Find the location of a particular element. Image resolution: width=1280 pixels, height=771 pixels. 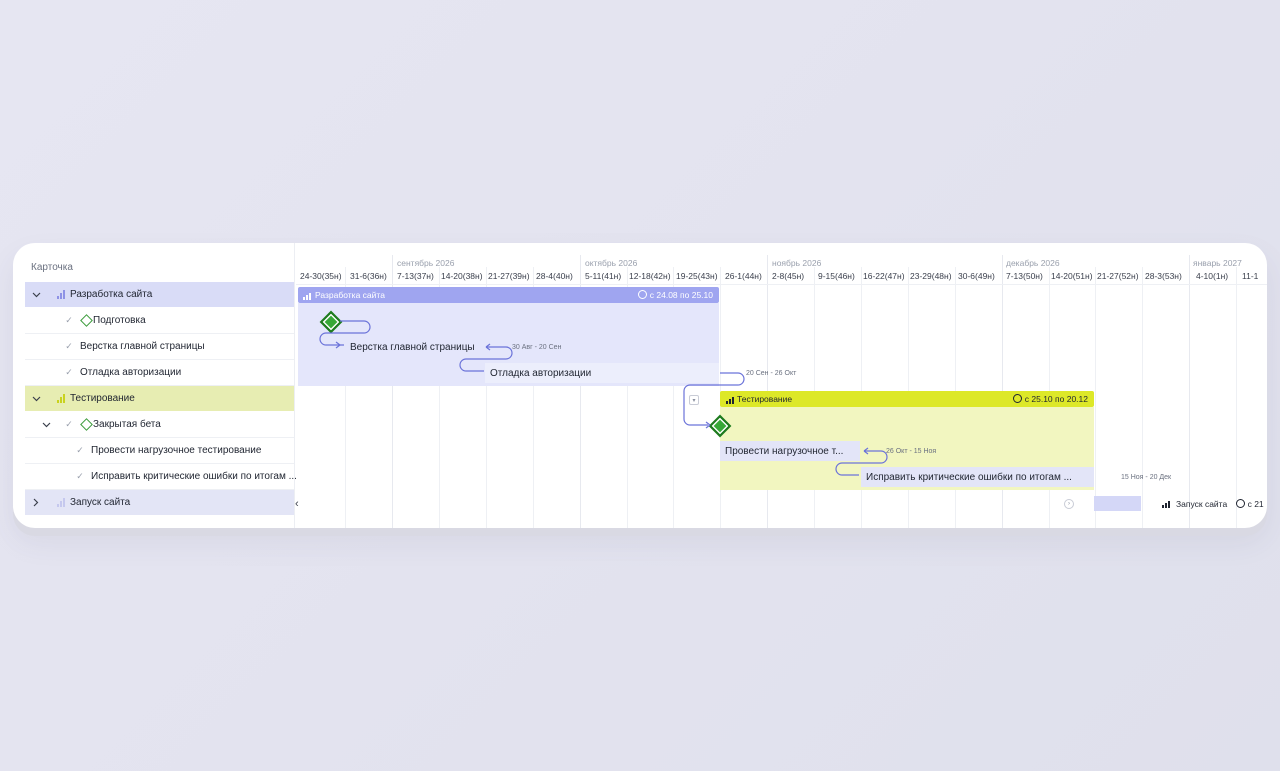

week-label: 14-20(51н) is located at coordinates (1072, 276).